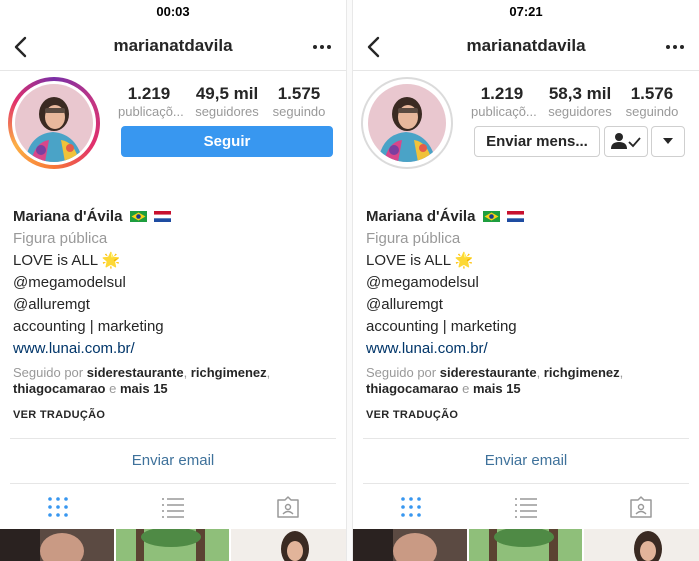  I want to click on avatar-ring, so click(407, 123).